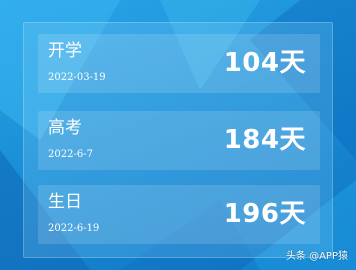  Describe the element at coordinates (65, 128) in the screenshot. I see `event-title: 高考` at that location.